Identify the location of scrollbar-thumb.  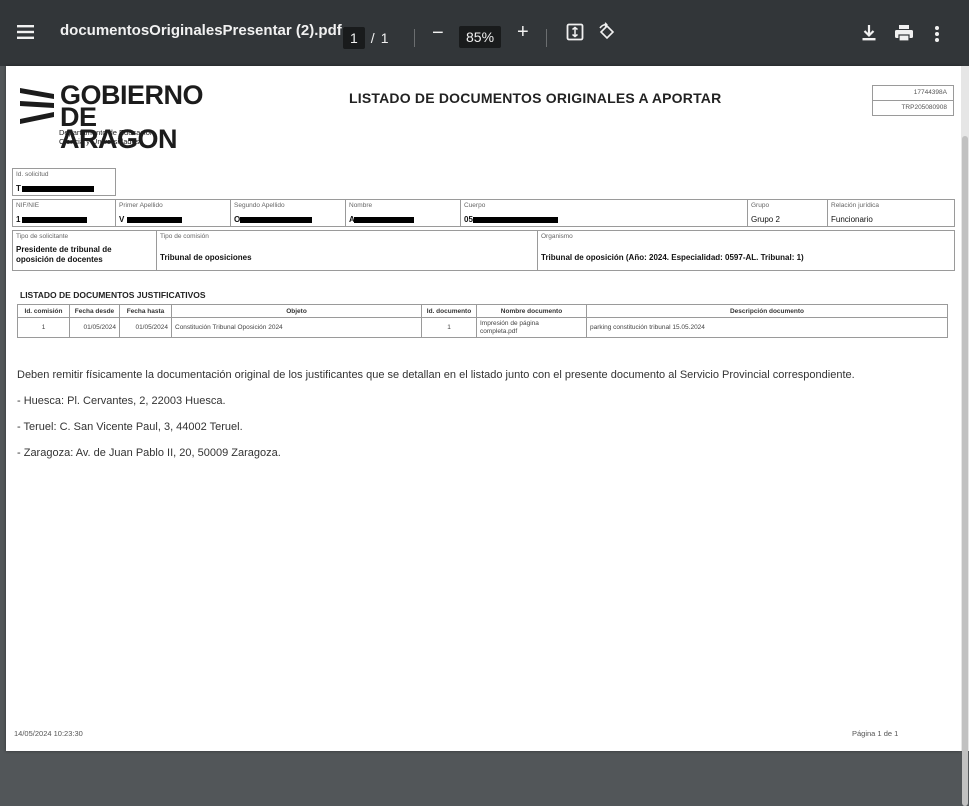
(965, 471).